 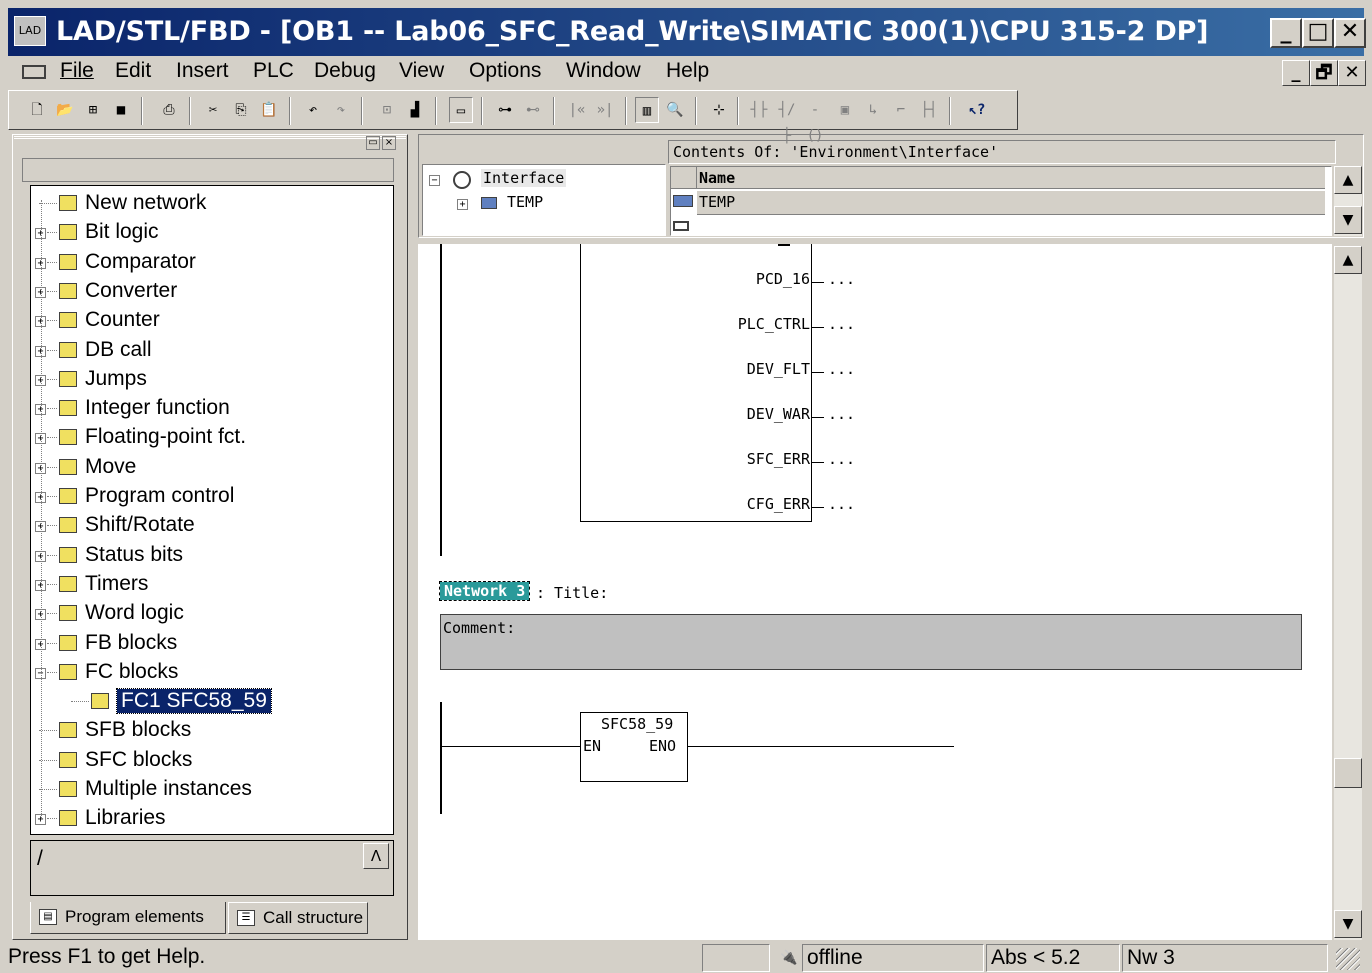 What do you see at coordinates (717, 202) in the screenshot?
I see `row-name: TEMP` at bounding box center [717, 202].